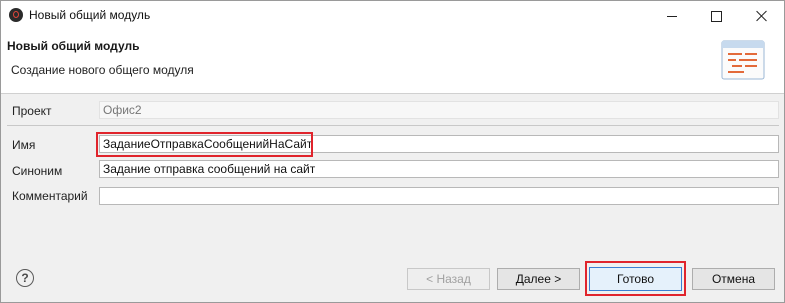 The height and width of the screenshot is (303, 785). What do you see at coordinates (393, 125) in the screenshot?
I see `separator` at bounding box center [393, 125].